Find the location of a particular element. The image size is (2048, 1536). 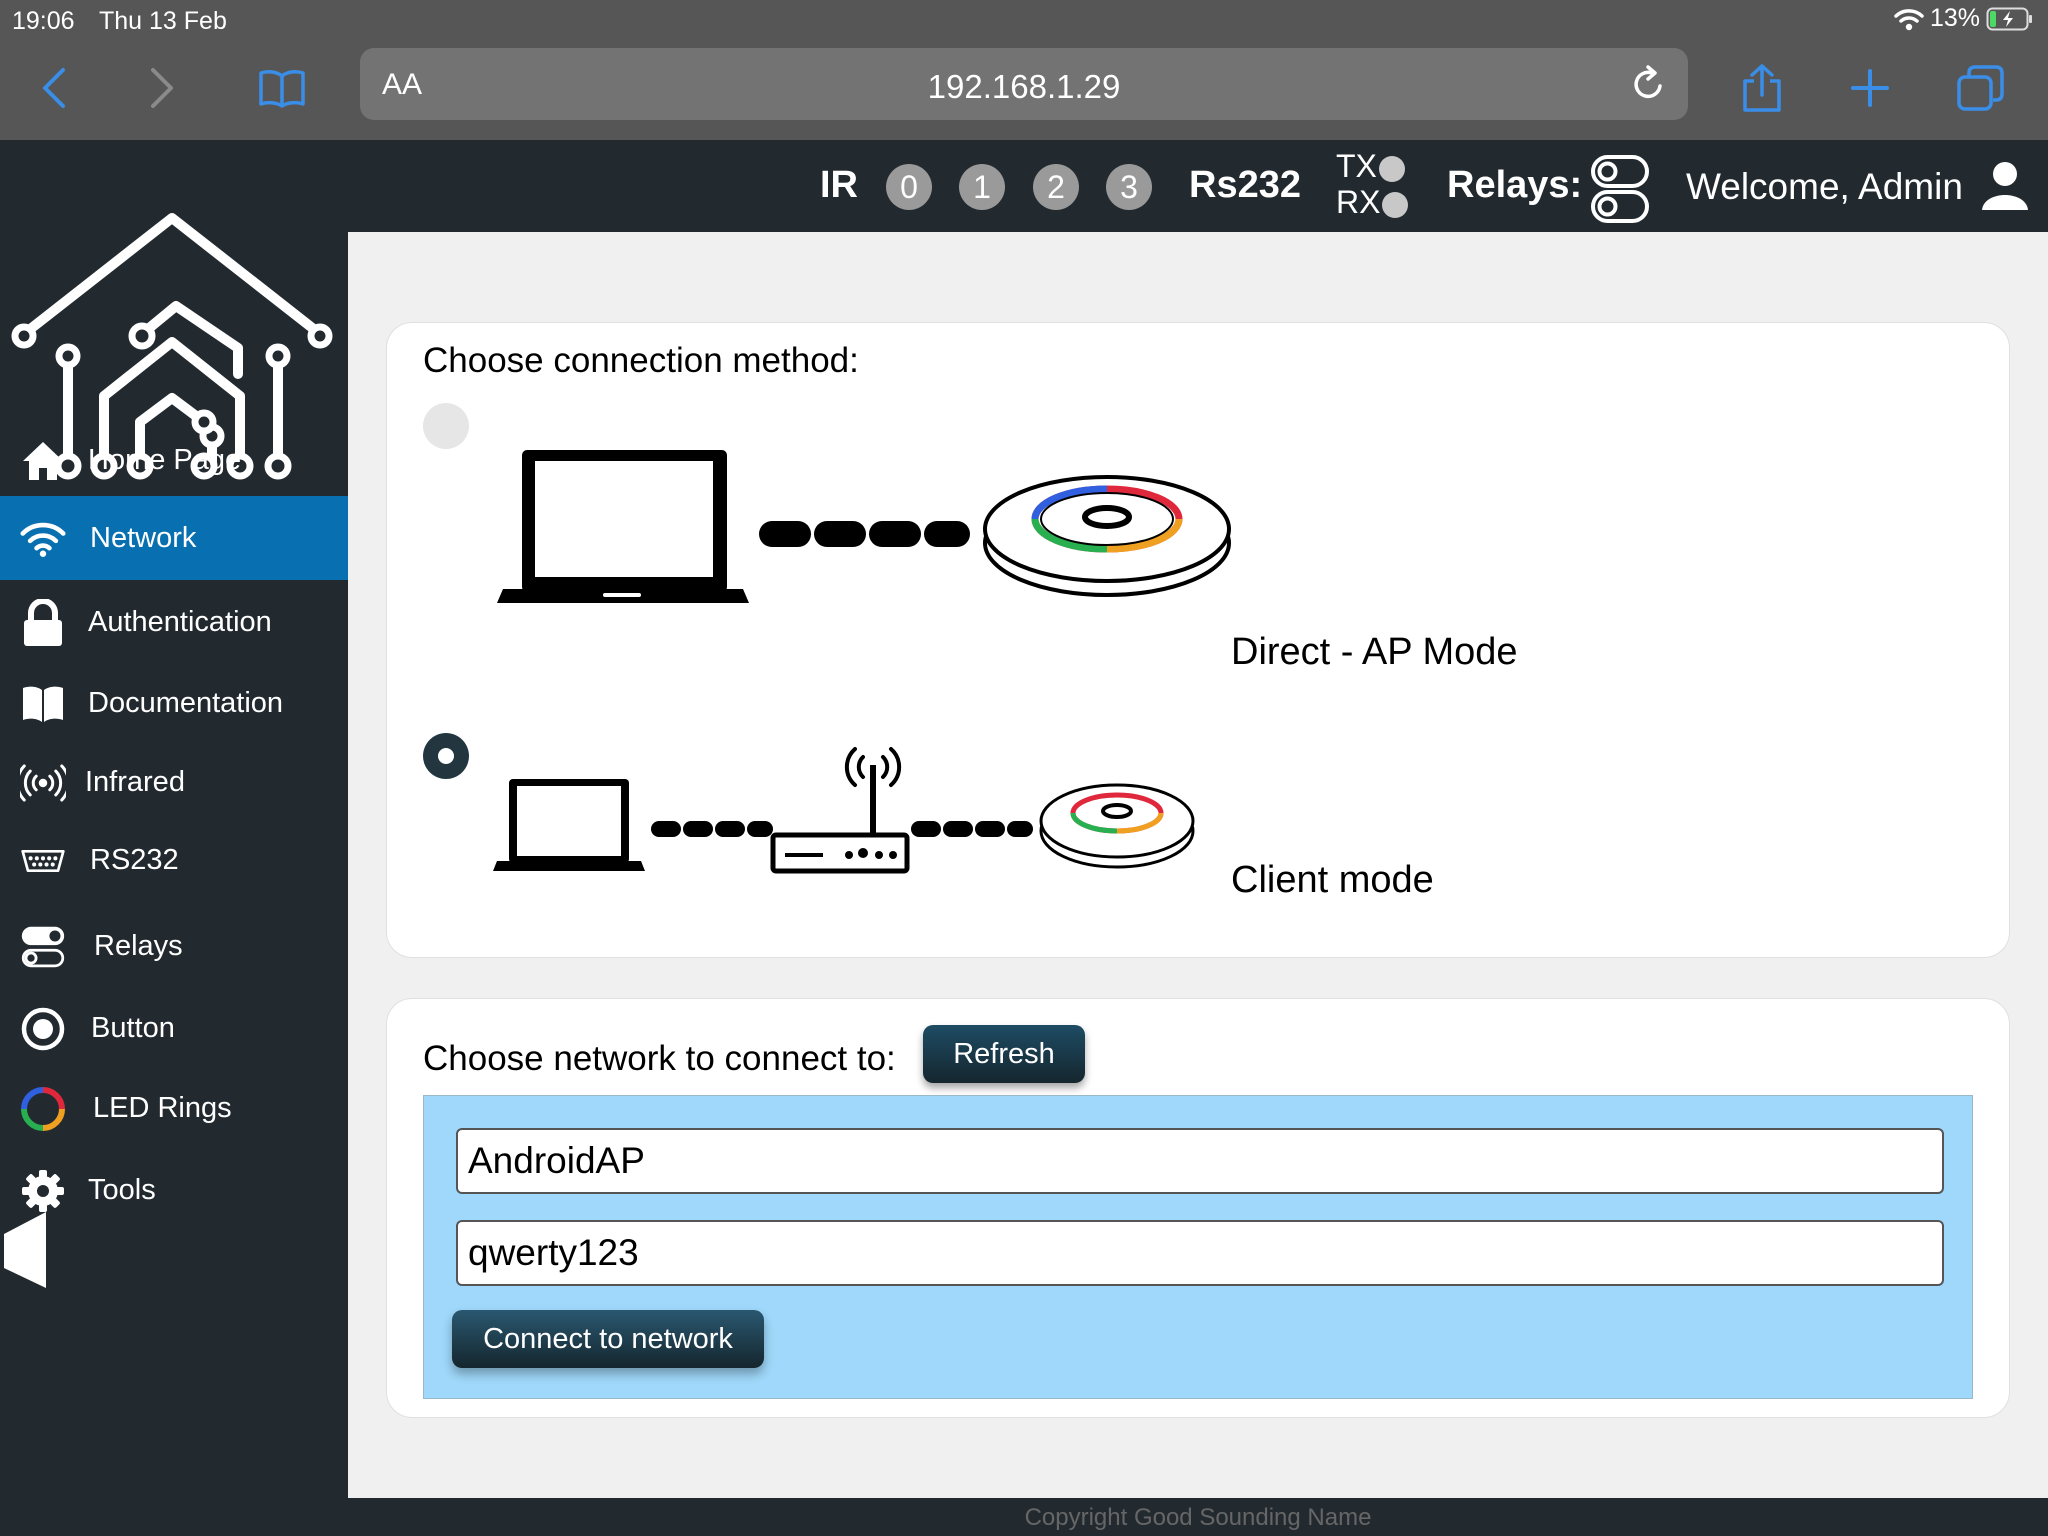

battery-percent: 13% is located at coordinates (1954, 18).